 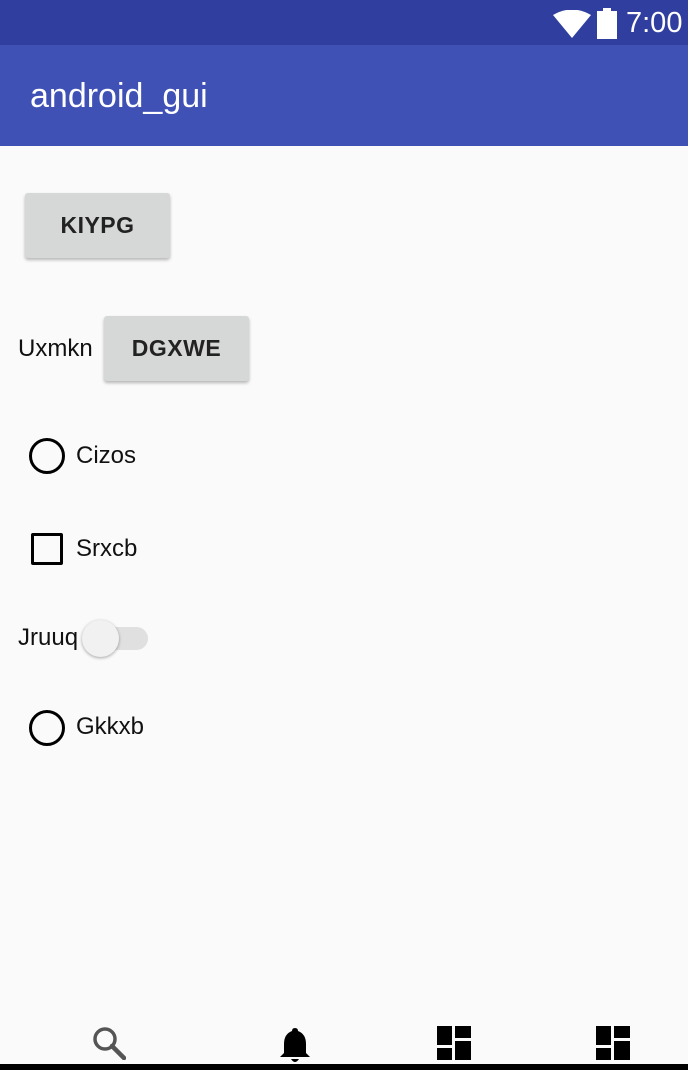 What do you see at coordinates (654, 23) in the screenshot?
I see `status-time: 7:00` at bounding box center [654, 23].